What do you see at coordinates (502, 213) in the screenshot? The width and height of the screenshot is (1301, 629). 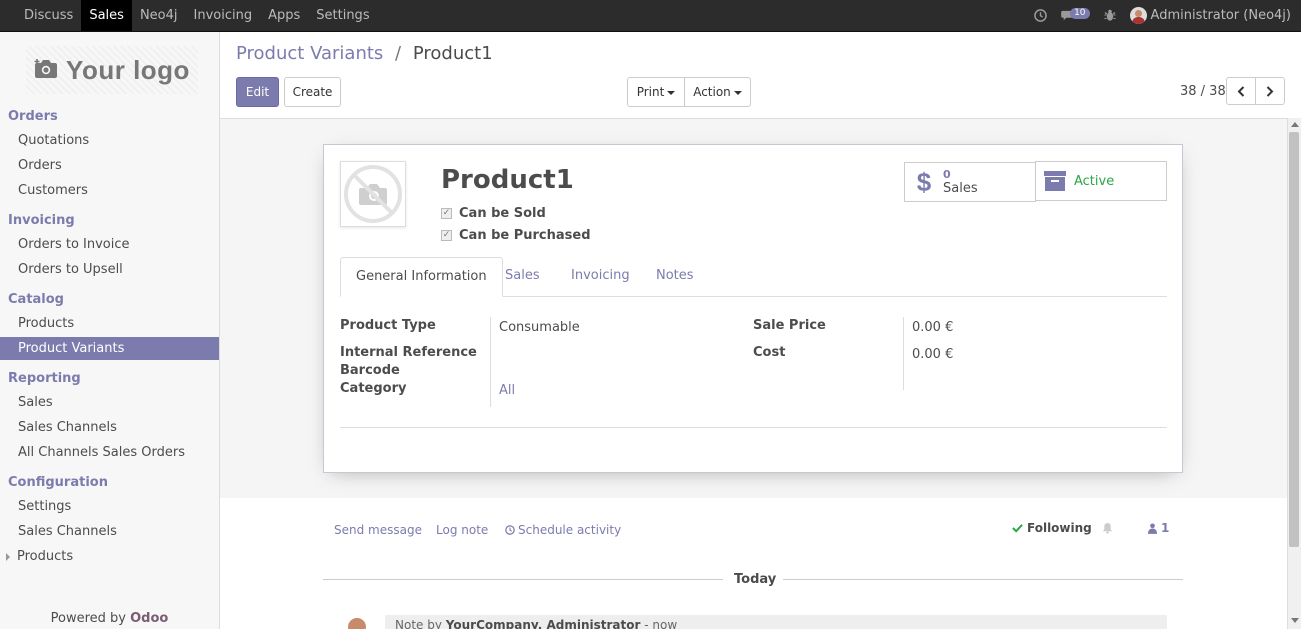 I see `can-be-sold-label: Can be Sold` at bounding box center [502, 213].